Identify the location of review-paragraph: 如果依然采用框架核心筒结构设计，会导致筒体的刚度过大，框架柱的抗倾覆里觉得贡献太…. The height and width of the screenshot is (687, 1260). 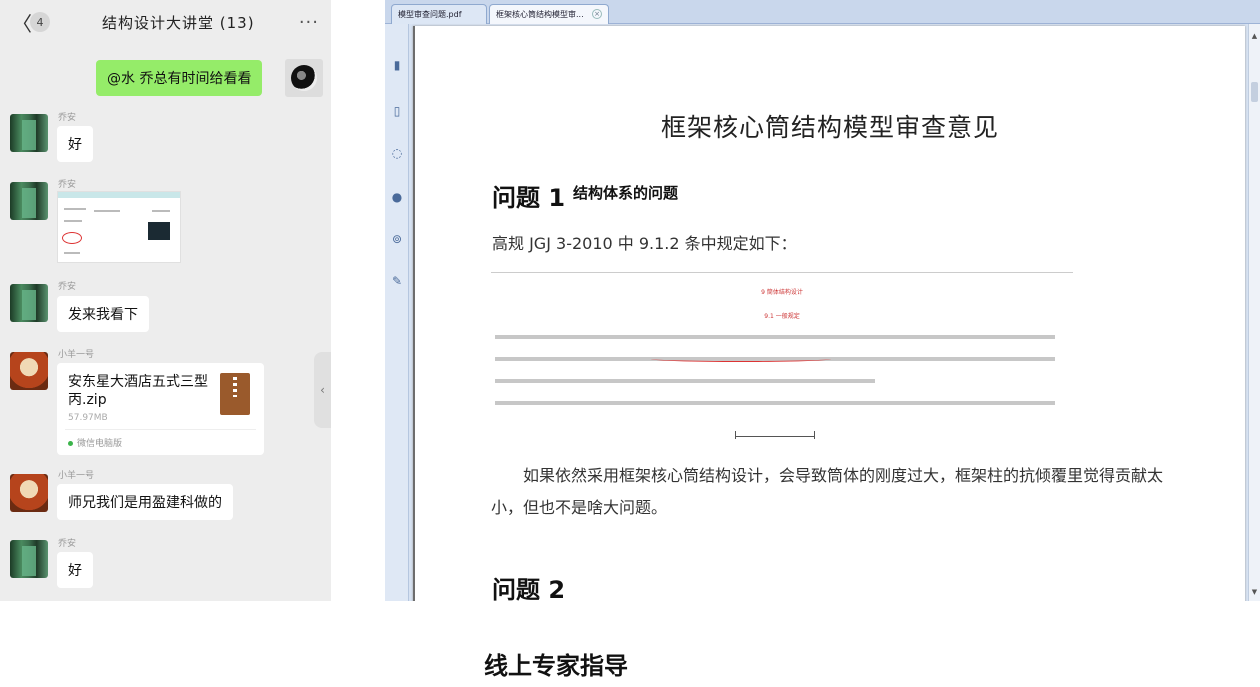
(827, 491).